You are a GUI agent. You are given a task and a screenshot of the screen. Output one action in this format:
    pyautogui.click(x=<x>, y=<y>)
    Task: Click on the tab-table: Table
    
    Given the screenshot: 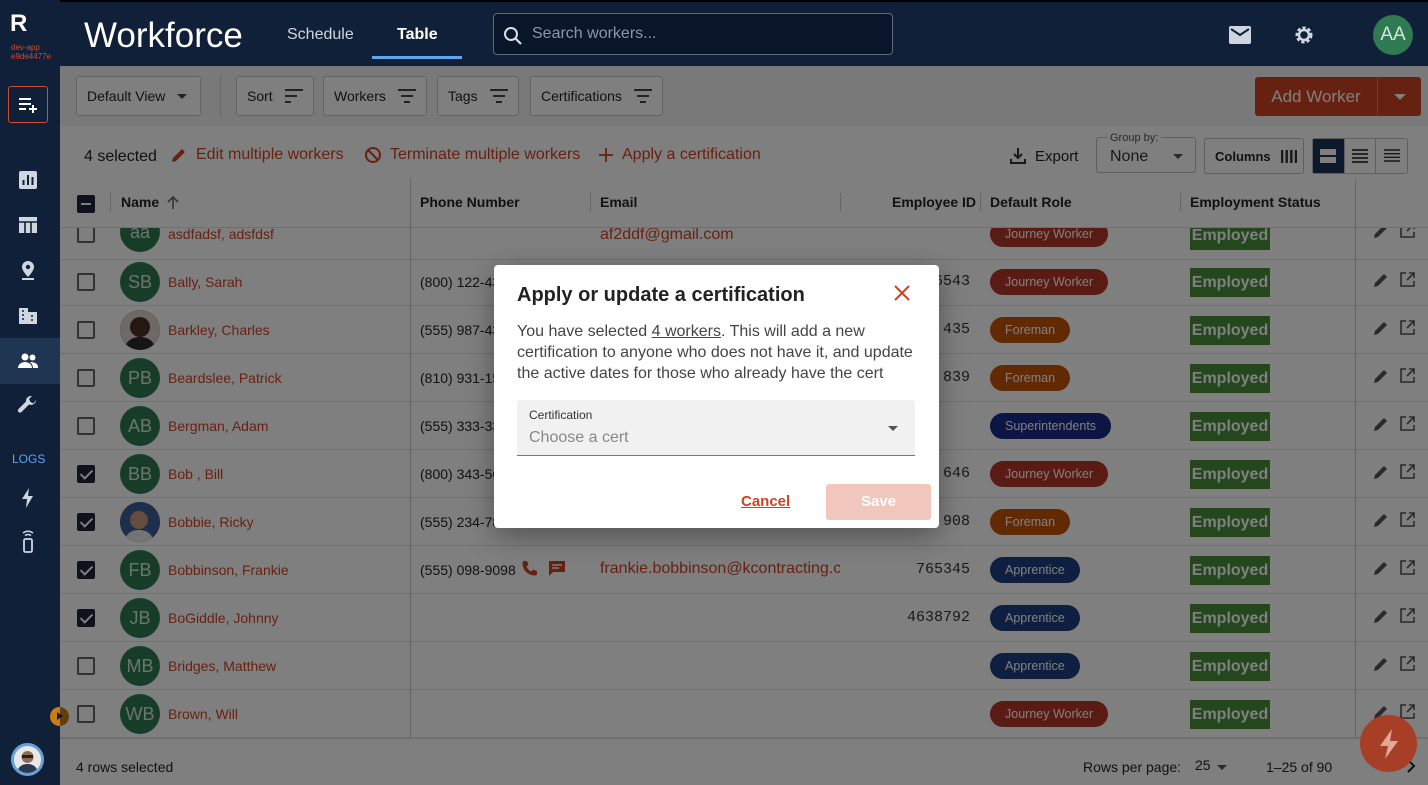 What is the action you would take?
    pyautogui.click(x=417, y=35)
    